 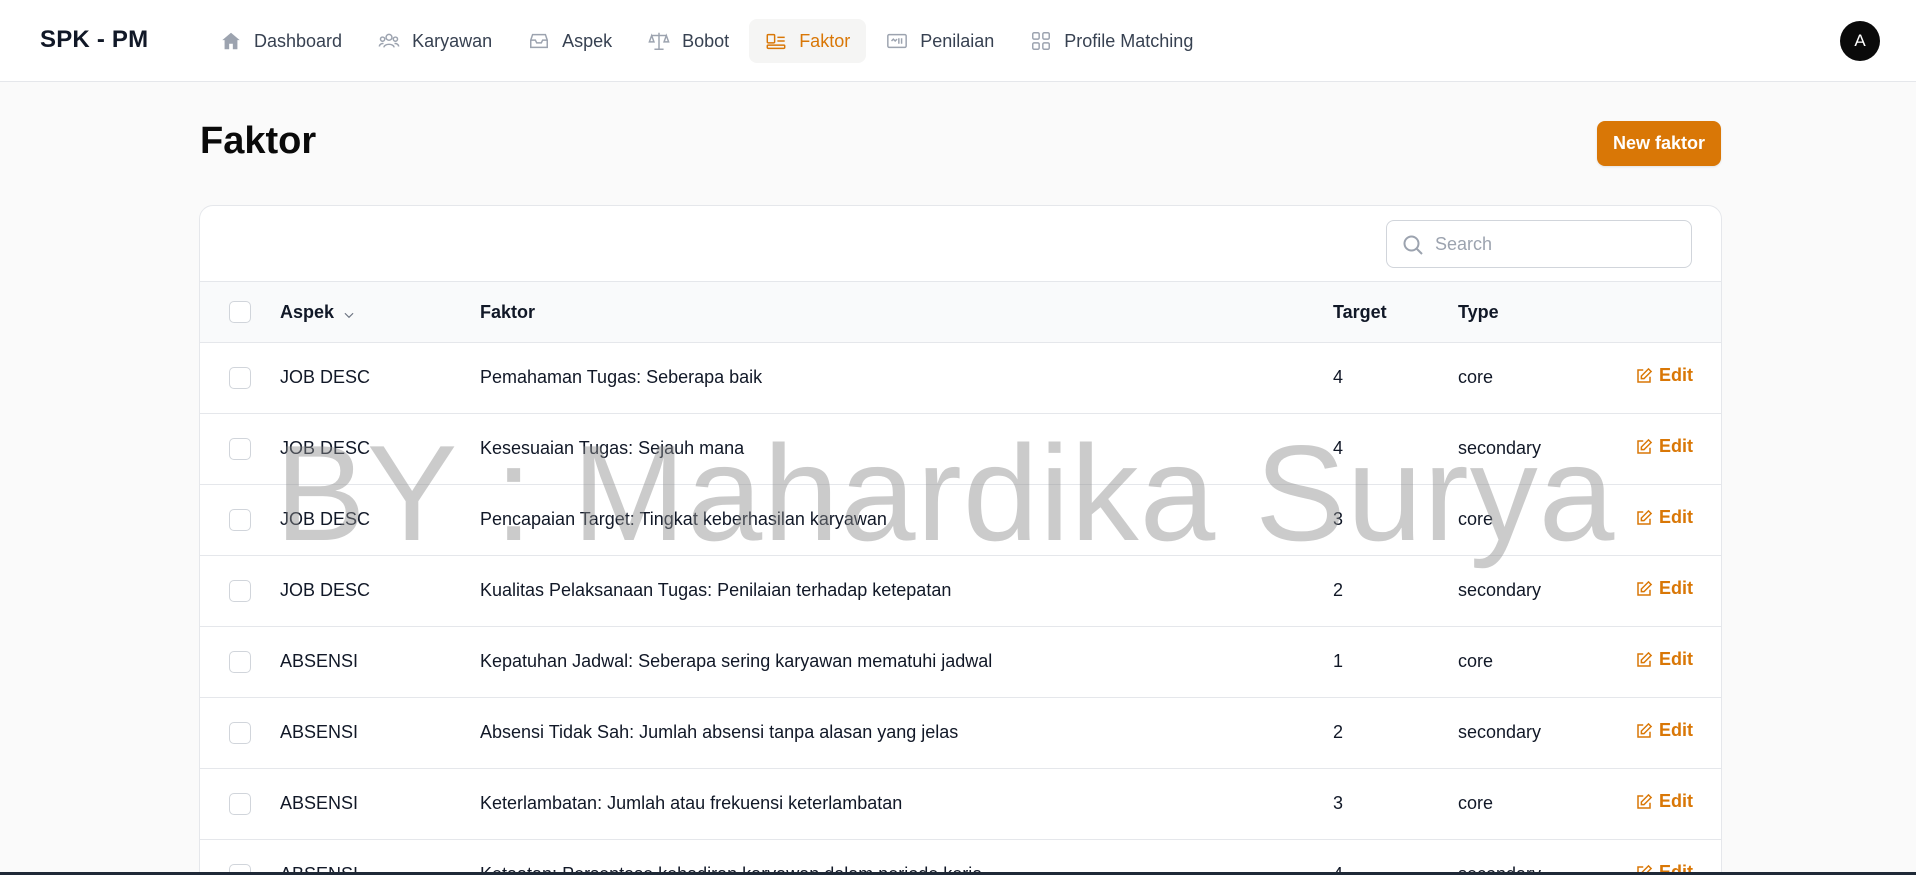 What do you see at coordinates (1555, 244) in the screenshot?
I see `search-input` at bounding box center [1555, 244].